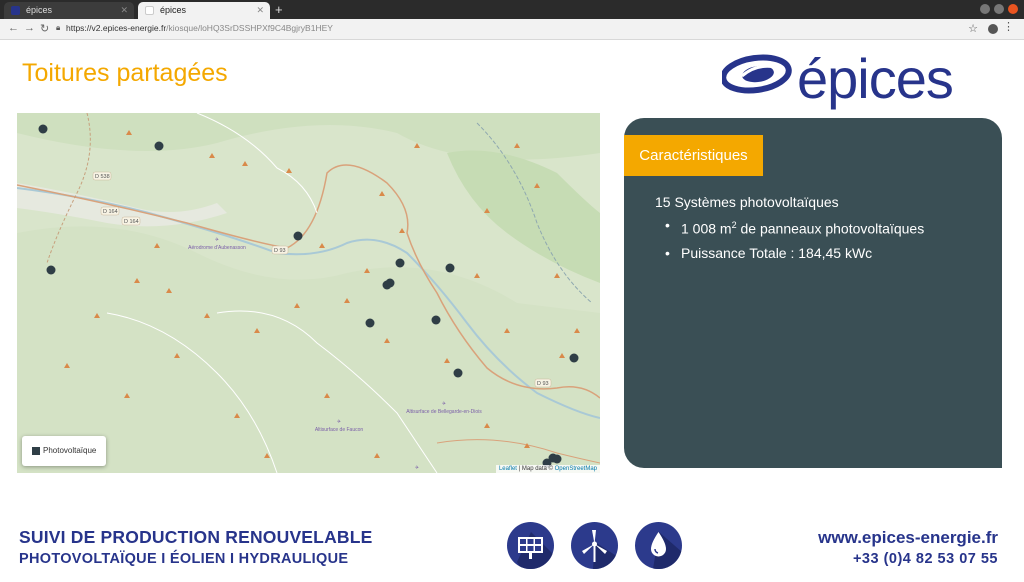  What do you see at coordinates (973, 28) in the screenshot?
I see `bookmark-star-icon: ☆` at bounding box center [973, 28].